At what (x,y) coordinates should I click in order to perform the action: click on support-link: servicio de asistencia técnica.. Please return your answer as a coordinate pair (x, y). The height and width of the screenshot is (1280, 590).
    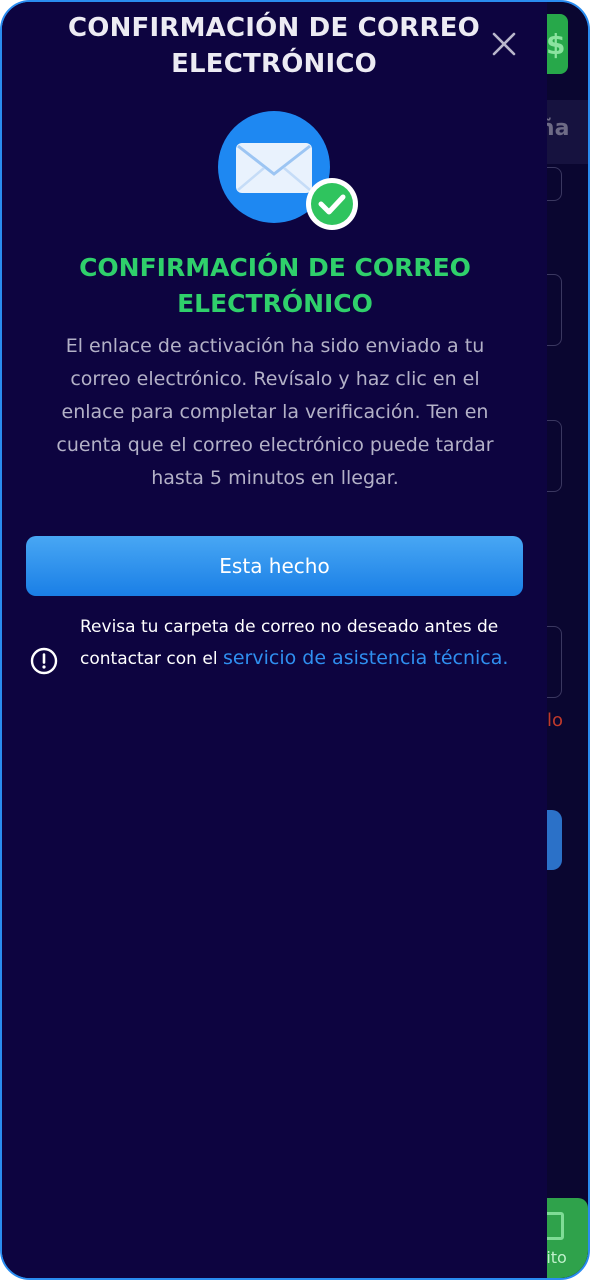
    Looking at the image, I should click on (365, 658).